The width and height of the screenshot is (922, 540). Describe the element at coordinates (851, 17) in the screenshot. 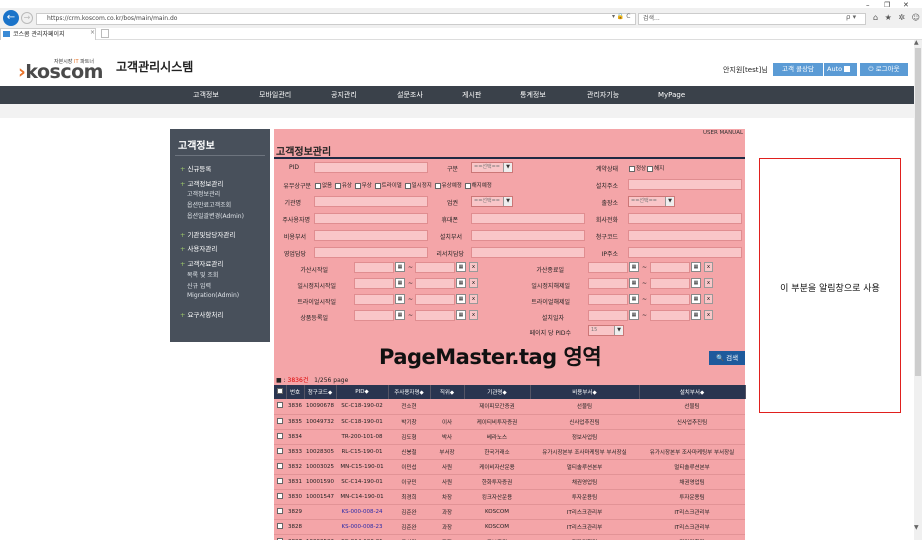

I see `search-icon: ρ ▾` at that location.